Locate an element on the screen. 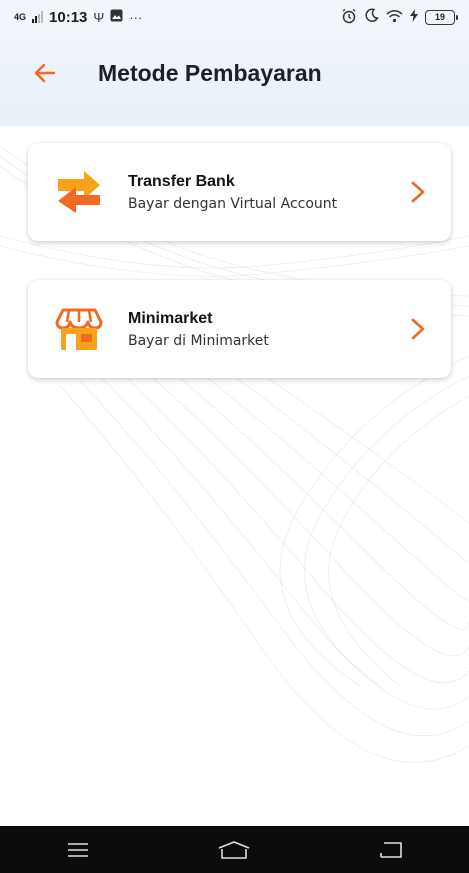 Image resolution: width=469 pixels, height=873 pixels. home-icon is located at coordinates (234, 849).